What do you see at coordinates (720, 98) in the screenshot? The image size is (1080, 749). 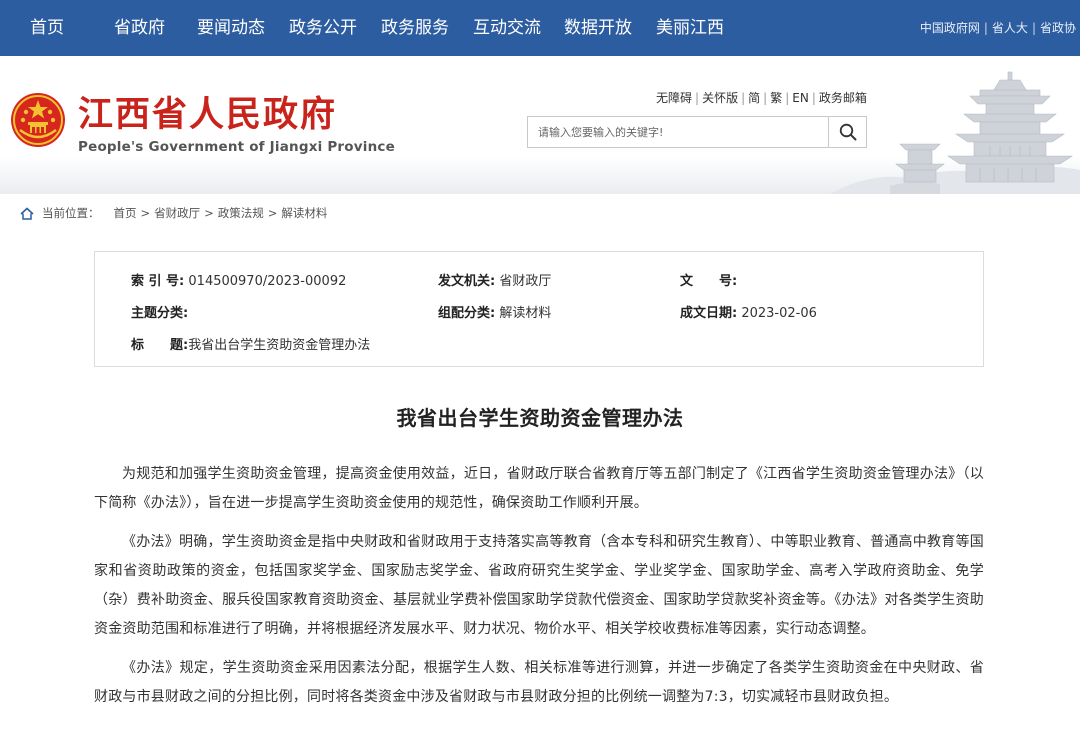 I see `link-care-mode: 关怀版` at bounding box center [720, 98].